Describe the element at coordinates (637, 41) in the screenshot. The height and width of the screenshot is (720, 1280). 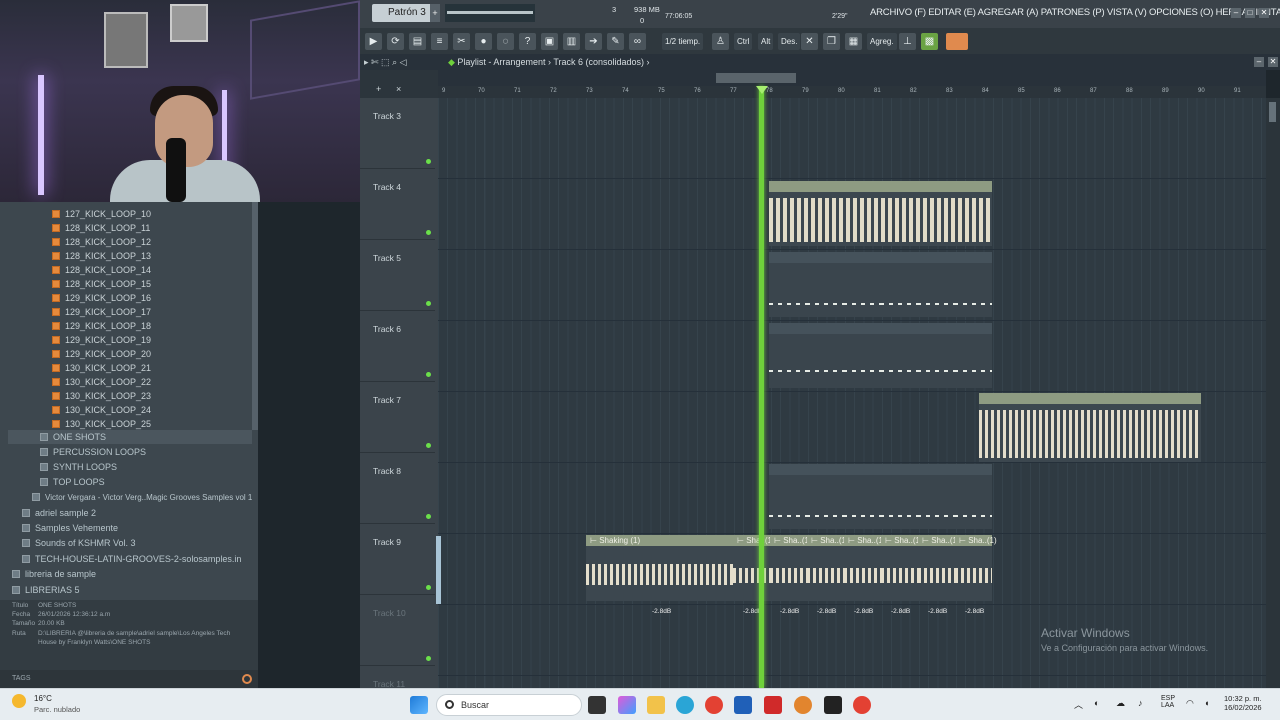
I see `link-icon: ∞` at that location.